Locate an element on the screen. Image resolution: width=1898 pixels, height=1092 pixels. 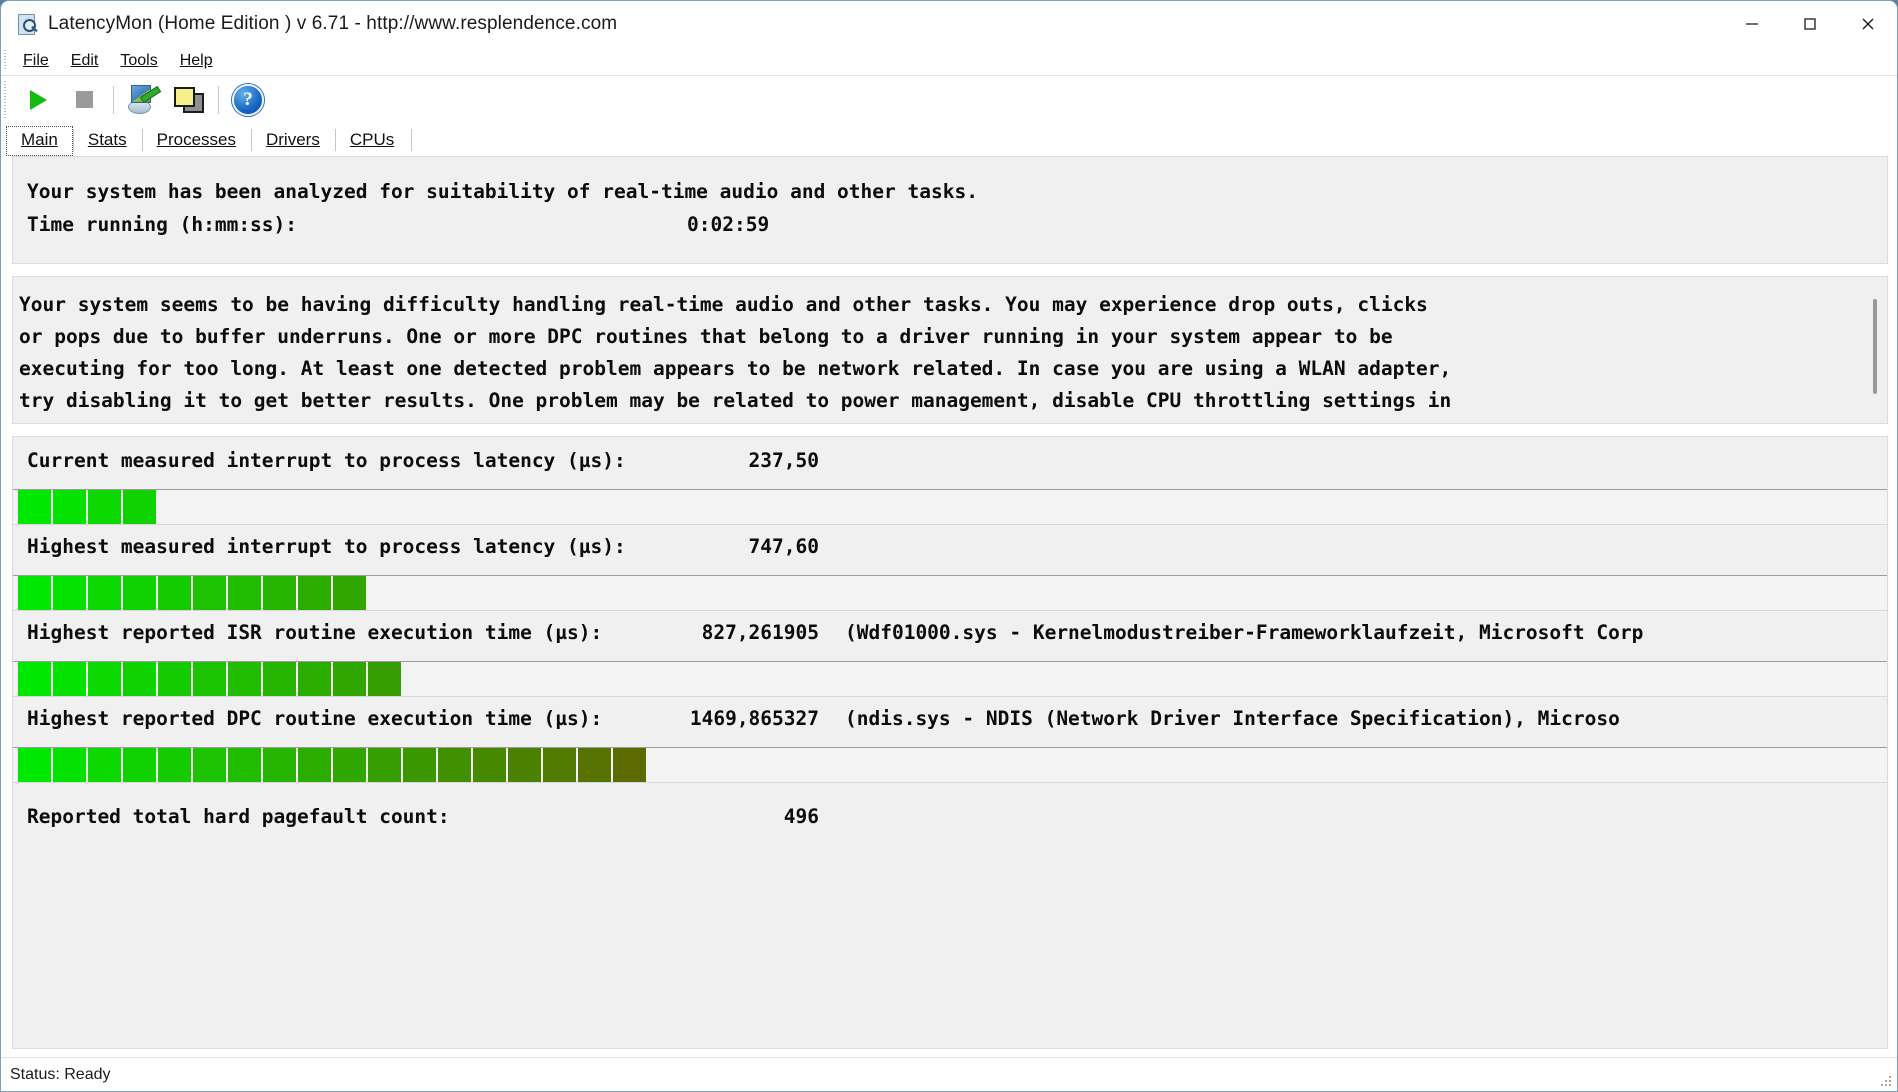
tab-cpus: CPUs is located at coordinates (371, 141).